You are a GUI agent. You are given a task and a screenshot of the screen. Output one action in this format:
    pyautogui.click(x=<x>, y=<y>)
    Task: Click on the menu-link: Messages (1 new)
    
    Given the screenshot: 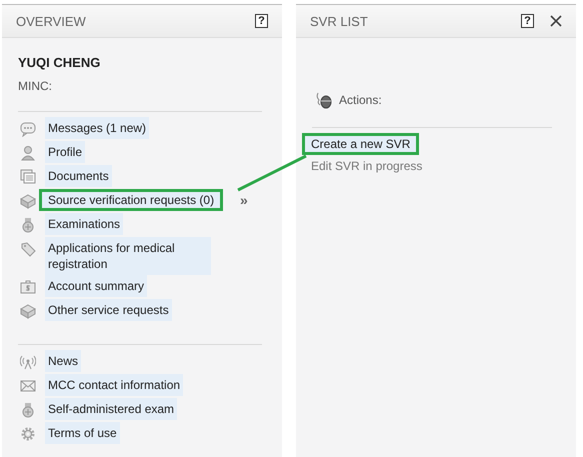 What is the action you would take?
    pyautogui.click(x=97, y=128)
    